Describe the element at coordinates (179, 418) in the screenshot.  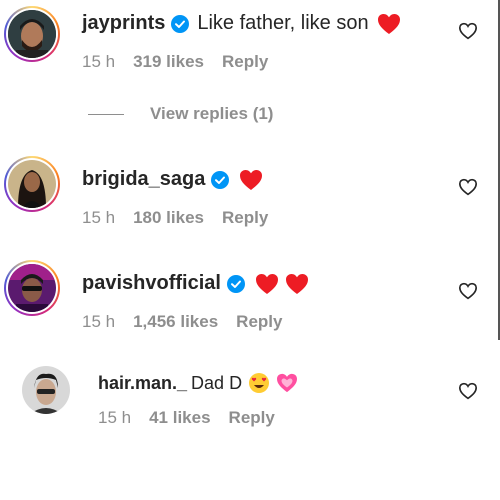
I see `comment-likes: 41 likes` at that location.